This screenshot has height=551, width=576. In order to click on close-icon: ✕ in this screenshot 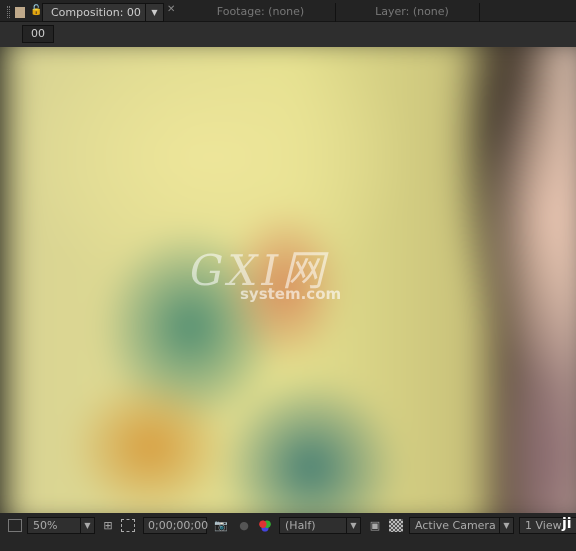, I will do `click(171, 9)`.